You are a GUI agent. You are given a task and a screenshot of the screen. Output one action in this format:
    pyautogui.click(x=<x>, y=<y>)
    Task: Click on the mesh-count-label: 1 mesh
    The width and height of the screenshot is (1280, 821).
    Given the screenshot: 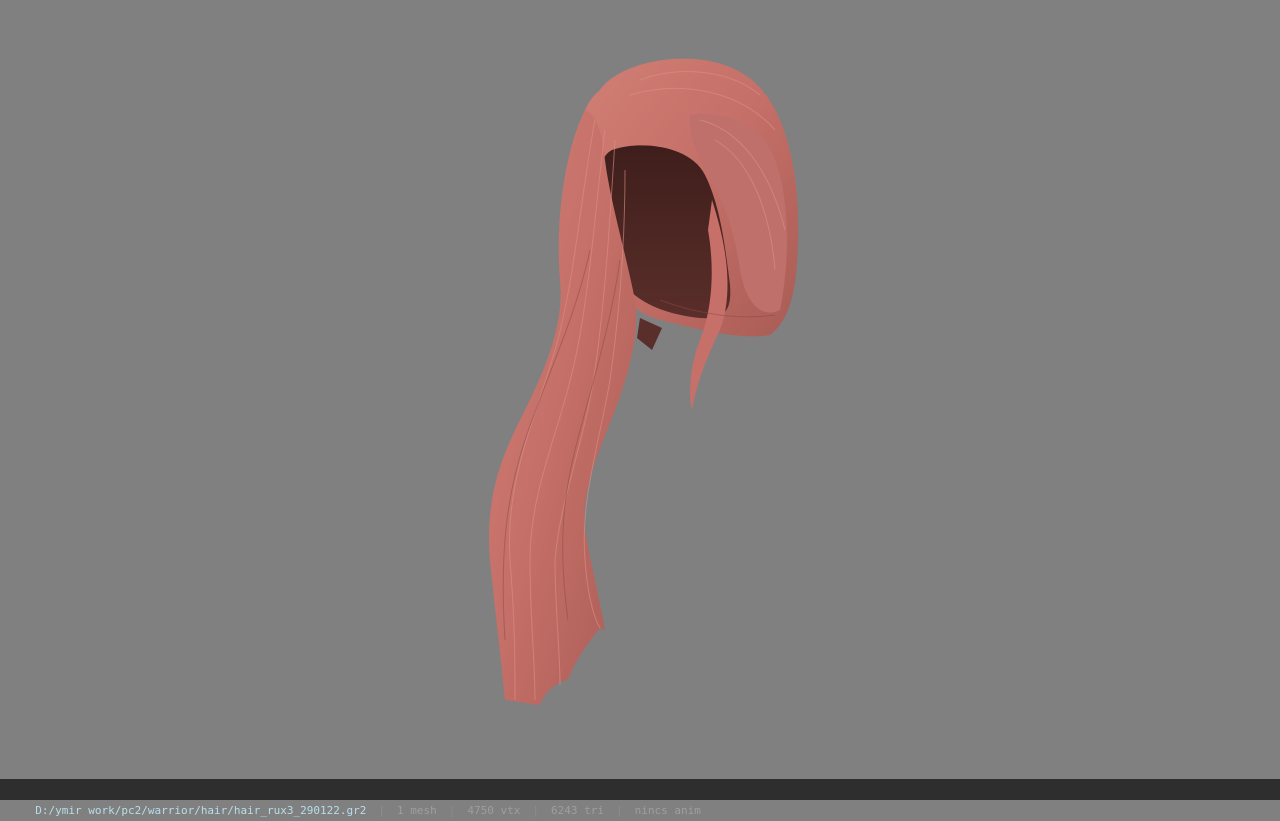 What is the action you would take?
    pyautogui.click(x=417, y=810)
    